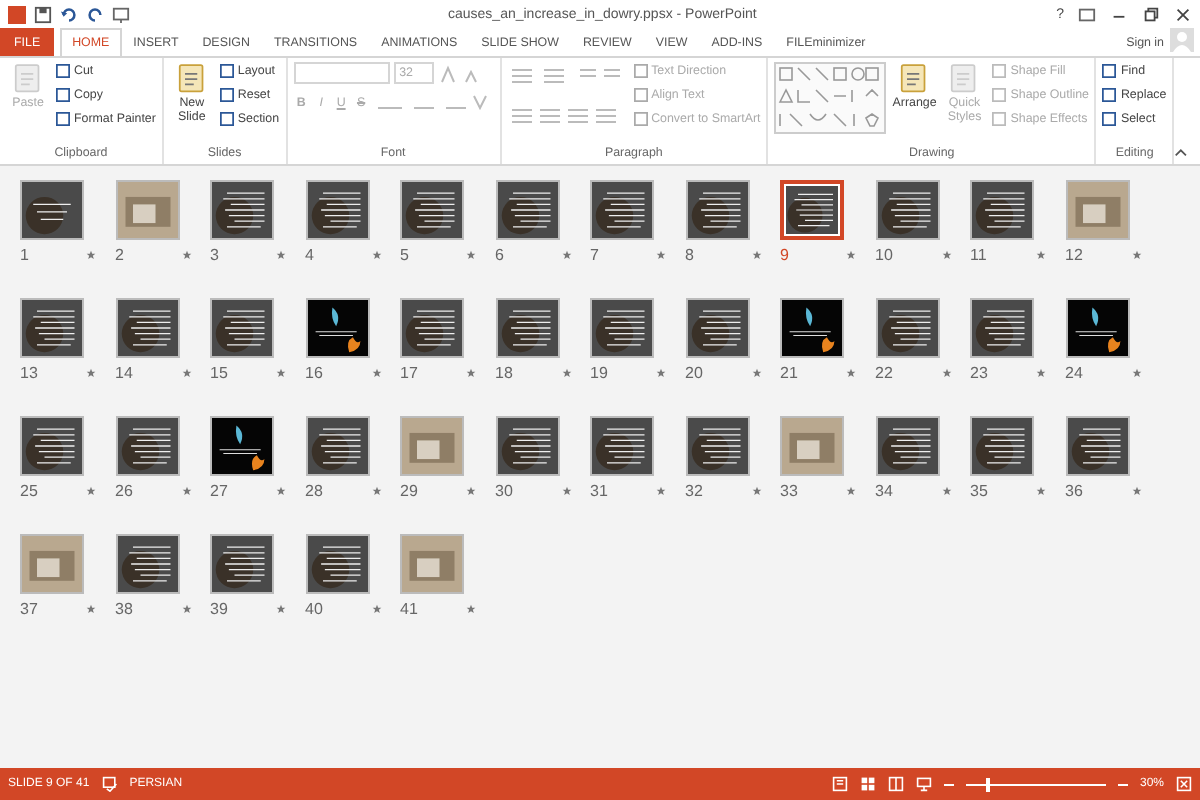  I want to click on slide-number: 20, so click(694, 373).